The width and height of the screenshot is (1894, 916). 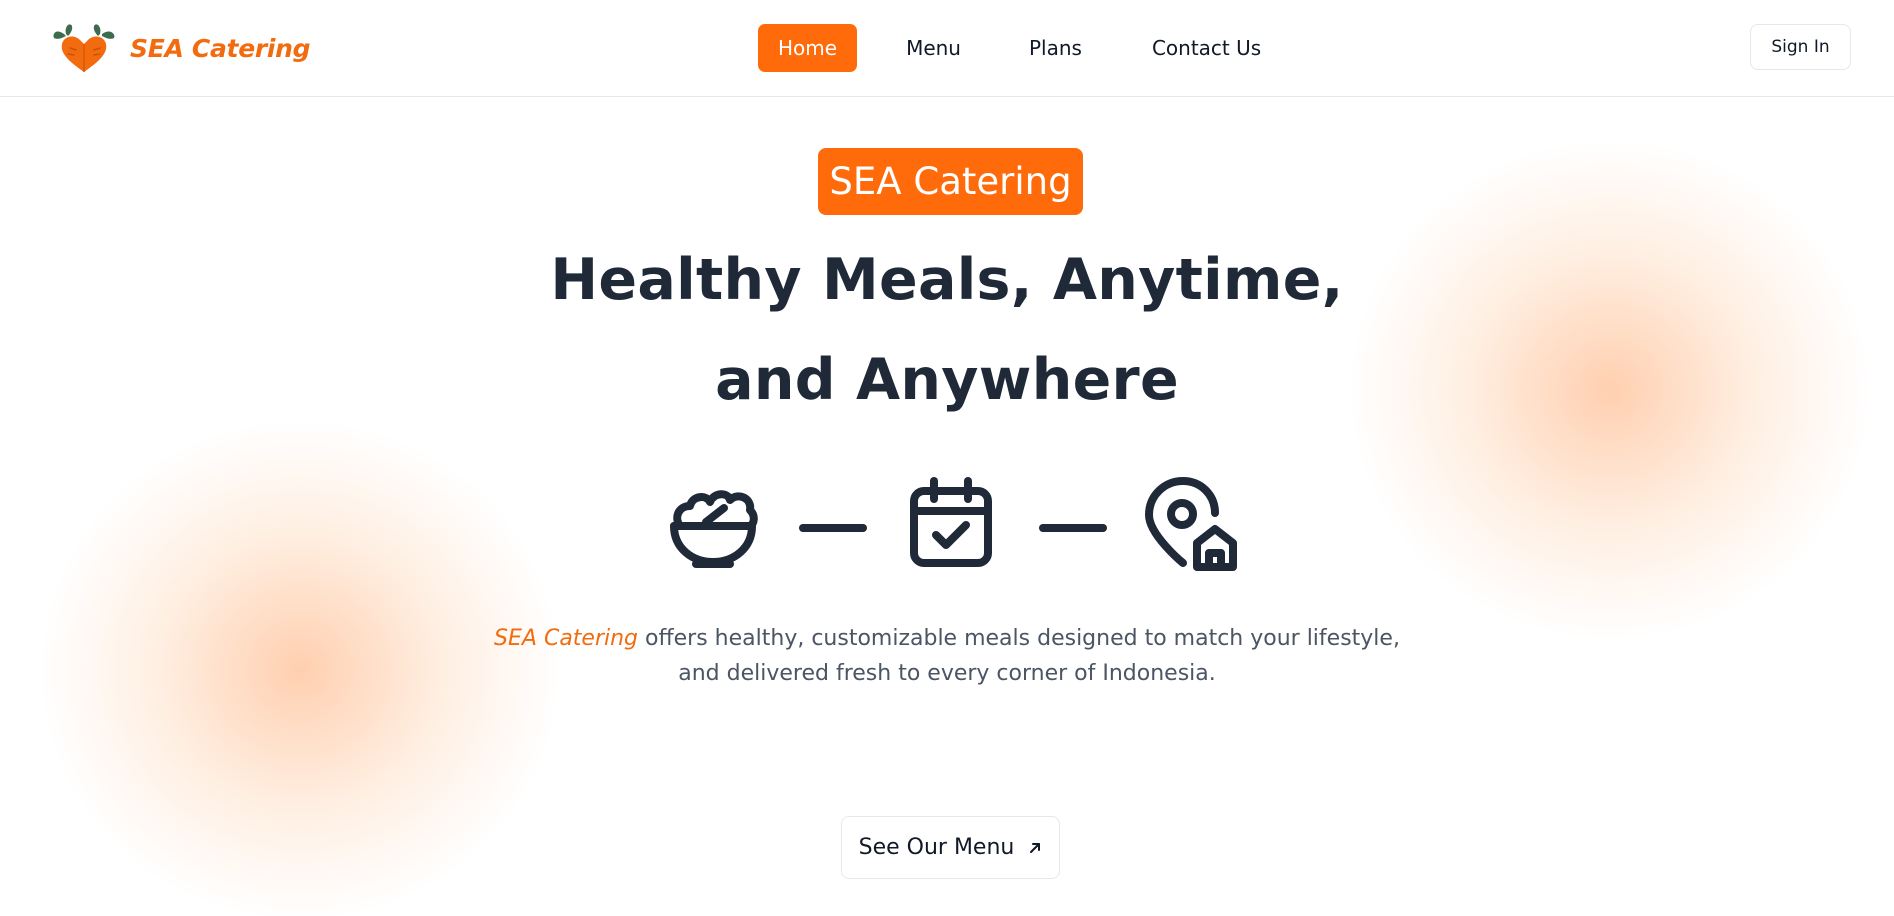 What do you see at coordinates (933, 48) in the screenshot?
I see `nav-item-menu: Menu` at bounding box center [933, 48].